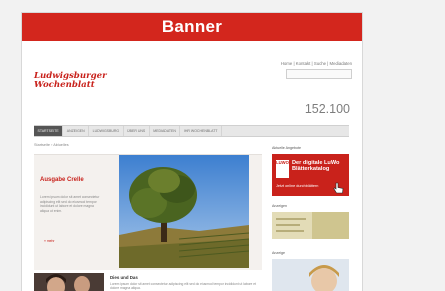 This screenshot has height=291, width=445. What do you see at coordinates (76, 131) in the screenshot?
I see `nav-item-anzeigen: Anzeigen` at bounding box center [76, 131].